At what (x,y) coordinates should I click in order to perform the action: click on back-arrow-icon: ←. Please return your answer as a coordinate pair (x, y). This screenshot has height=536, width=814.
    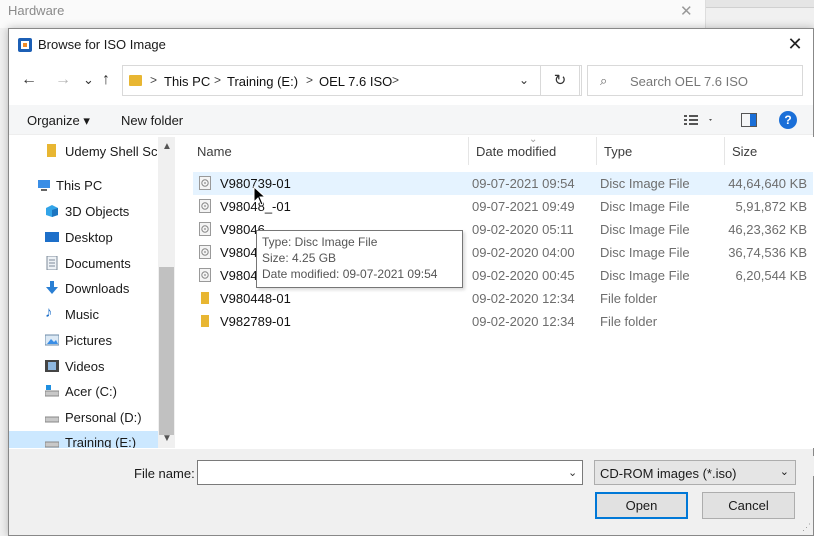
    Looking at the image, I should click on (29, 80).